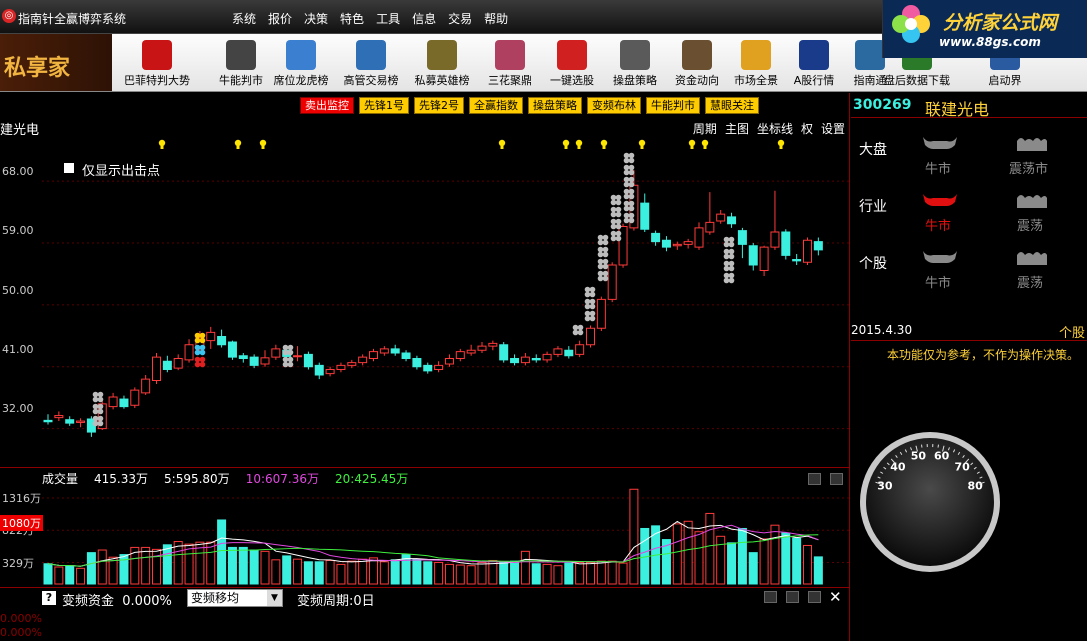 This screenshot has width=1087, height=641. I want to click on tab-6: 牛能判市, so click(673, 105).